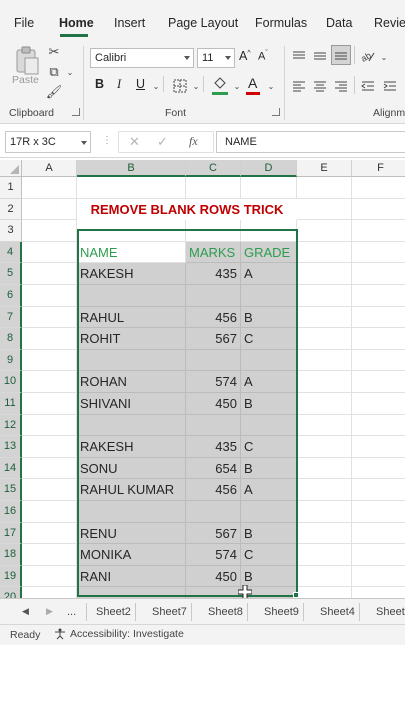  Describe the element at coordinates (324, 274) in the screenshot. I see `cell-e5` at that location.